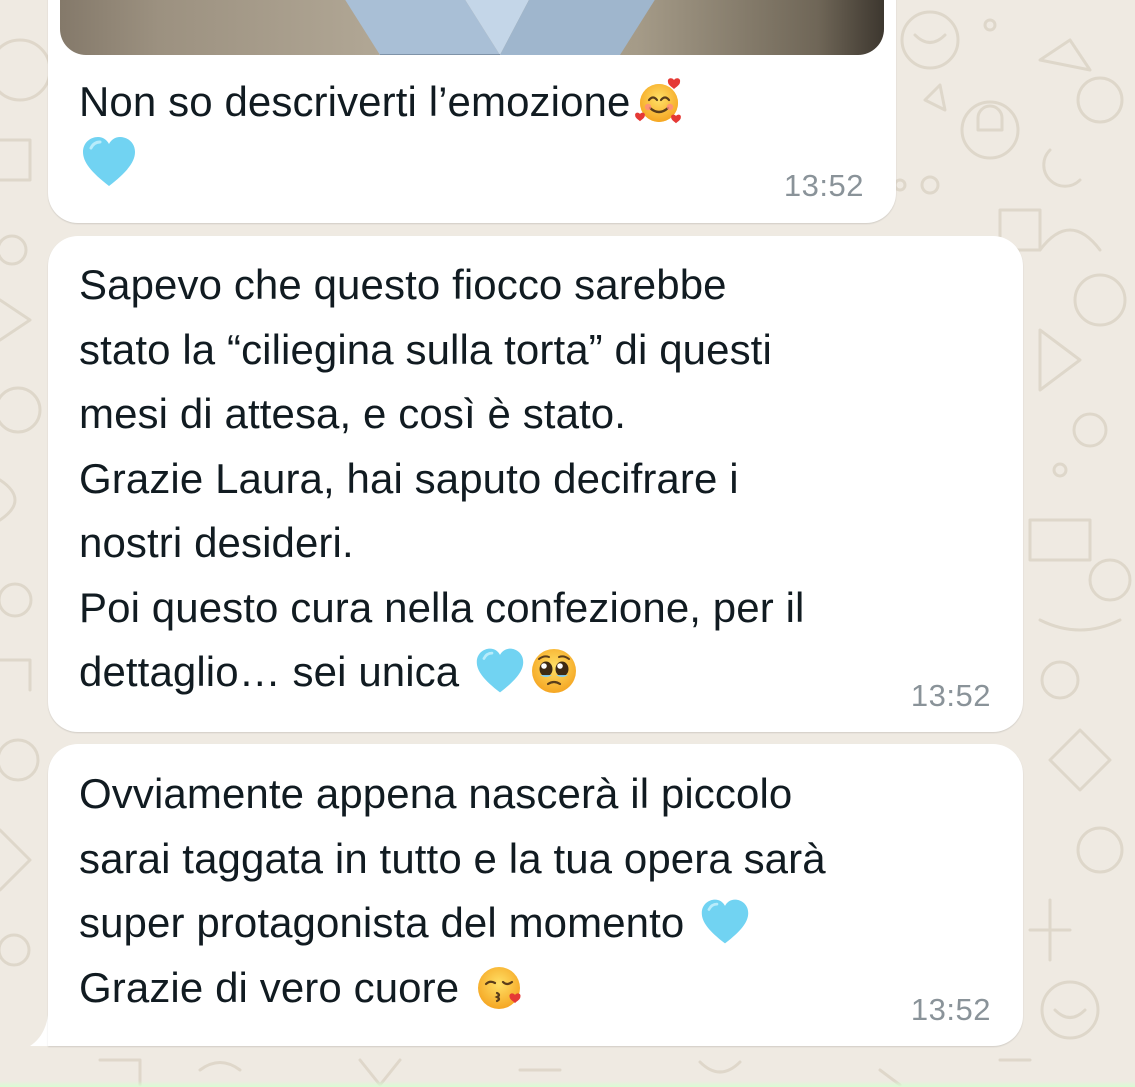  What do you see at coordinates (500, 27) in the screenshot?
I see `ribbon-image-detail` at bounding box center [500, 27].